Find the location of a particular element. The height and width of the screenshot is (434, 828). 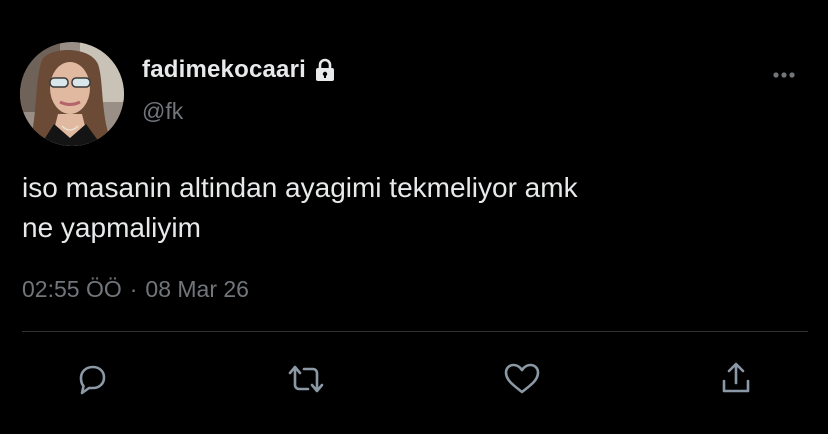

display-name: fadimekocaari is located at coordinates (224, 70).